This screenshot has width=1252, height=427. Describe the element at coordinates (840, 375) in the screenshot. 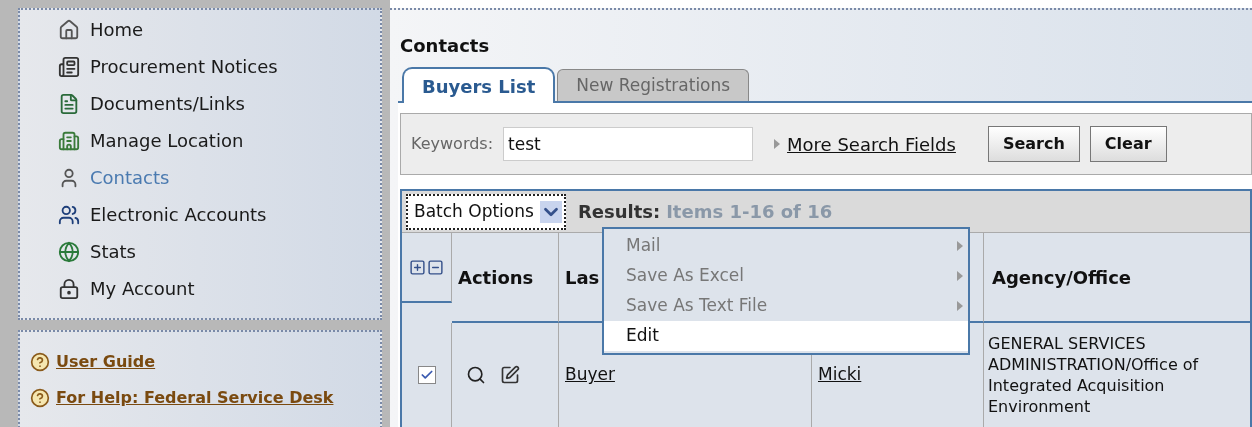

I see `first-name-link: Micki` at that location.